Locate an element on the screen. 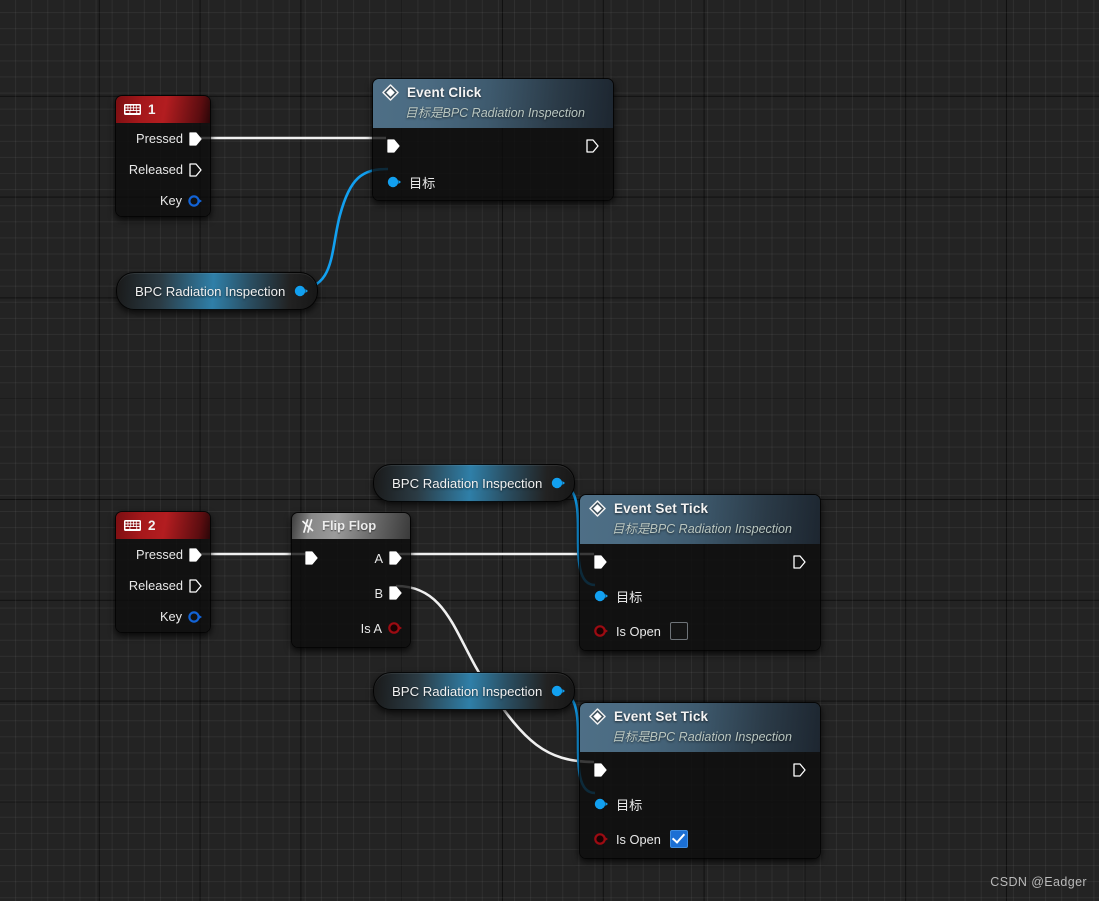 The height and width of the screenshot is (901, 1099). pin-row-is-a: Is A is located at coordinates (351, 628).